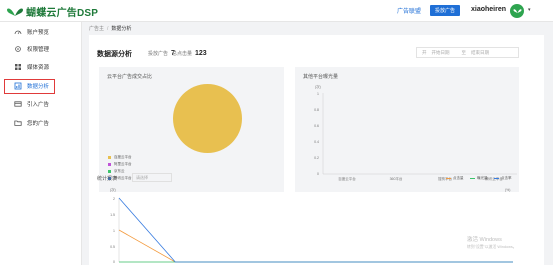 The image size is (553, 265). What do you see at coordinates (316, 126) in the screenshot?
I see `y-tick-label: 0.6` at bounding box center [316, 126].